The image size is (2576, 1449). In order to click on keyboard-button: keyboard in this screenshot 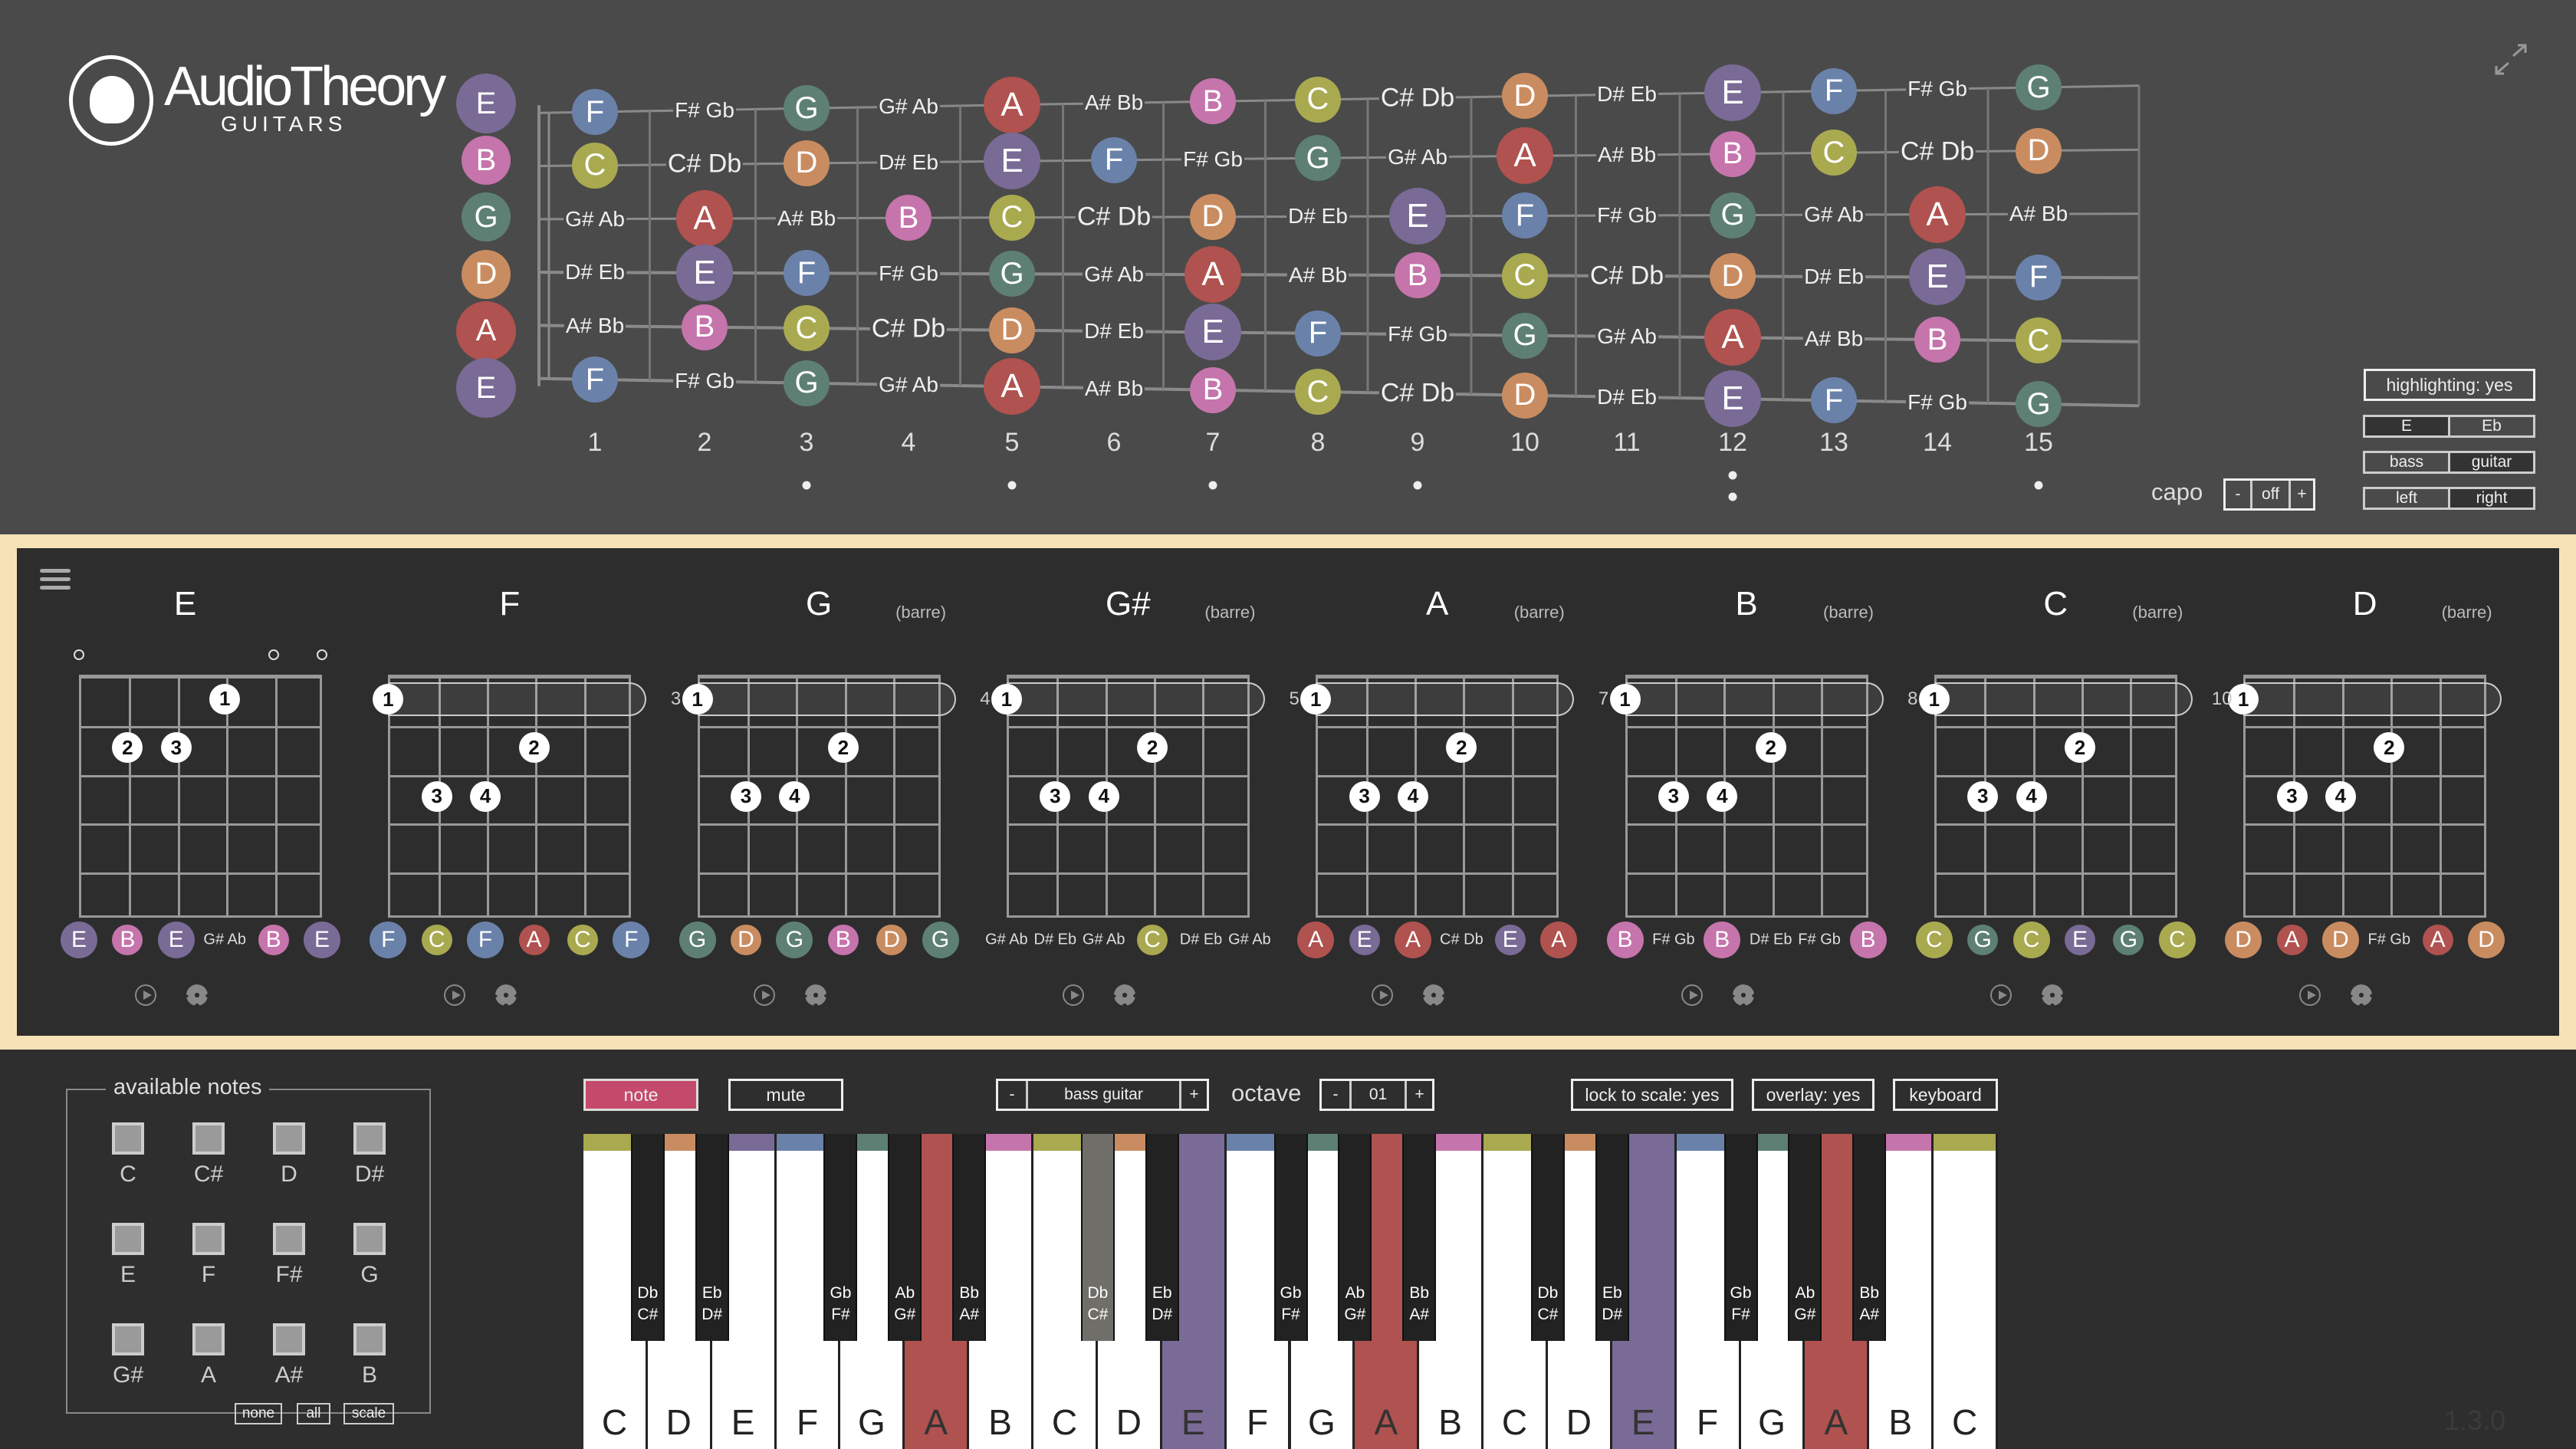, I will do `click(1946, 1095)`.